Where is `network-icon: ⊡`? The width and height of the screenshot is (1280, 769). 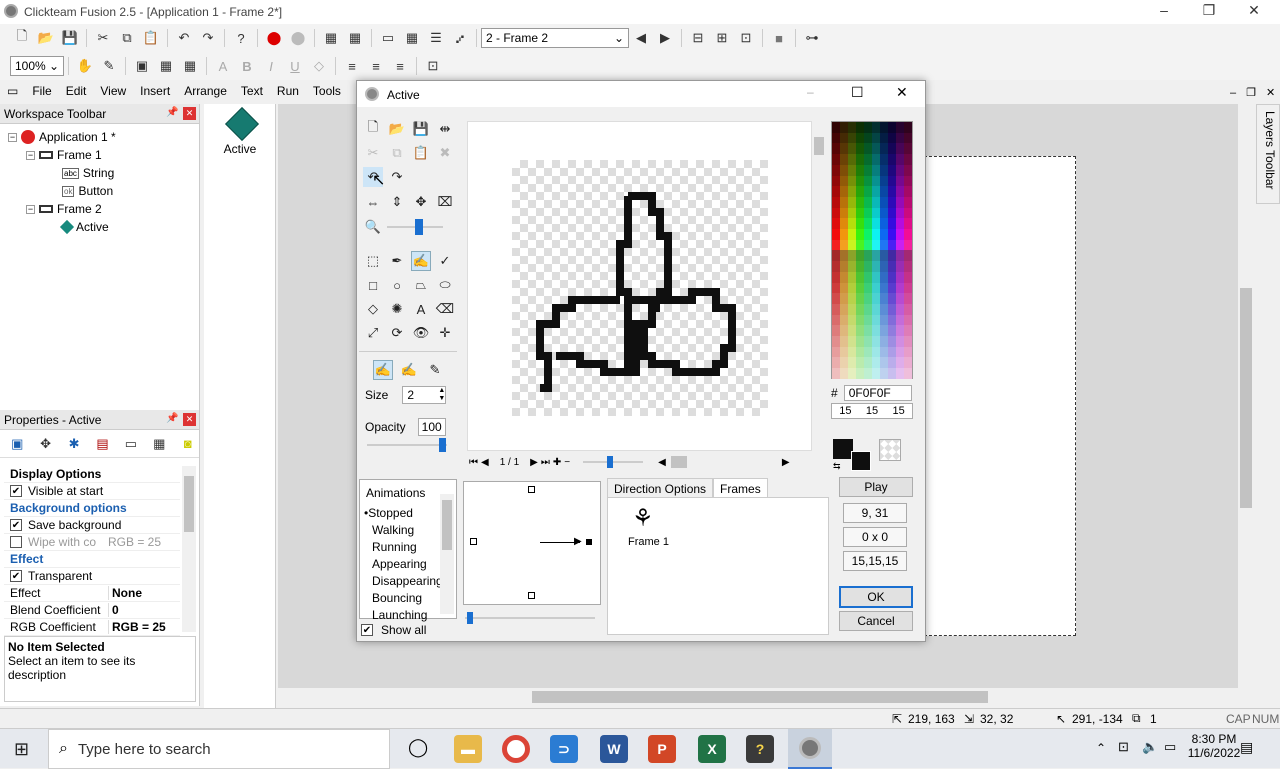
network-icon: ⊡ is located at coordinates (1123, 747).